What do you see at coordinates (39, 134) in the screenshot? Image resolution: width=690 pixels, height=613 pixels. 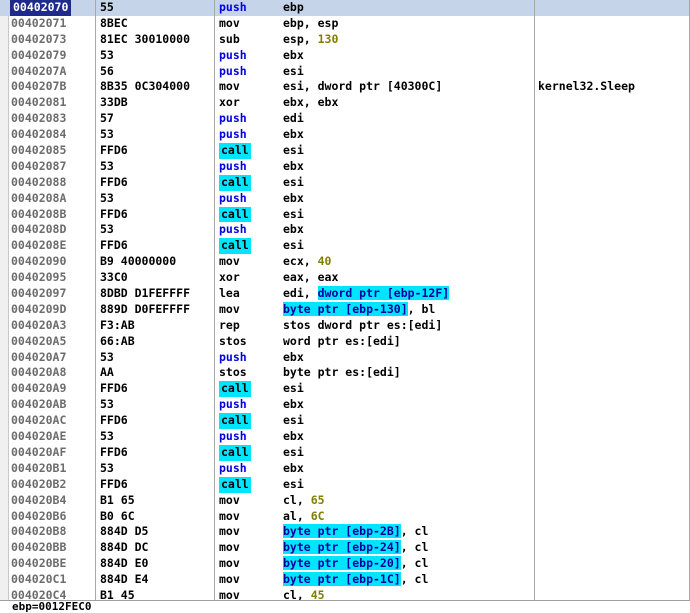 I see `row-address: 00402084` at bounding box center [39, 134].